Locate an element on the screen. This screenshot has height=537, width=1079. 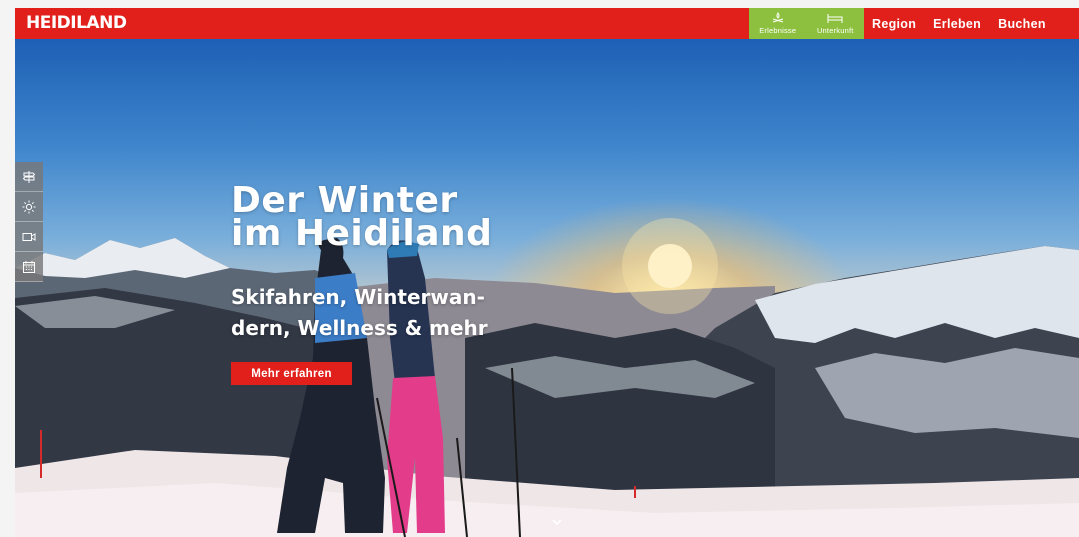
hero-title: Der Winter im Heidiland is located at coordinates (362, 218).